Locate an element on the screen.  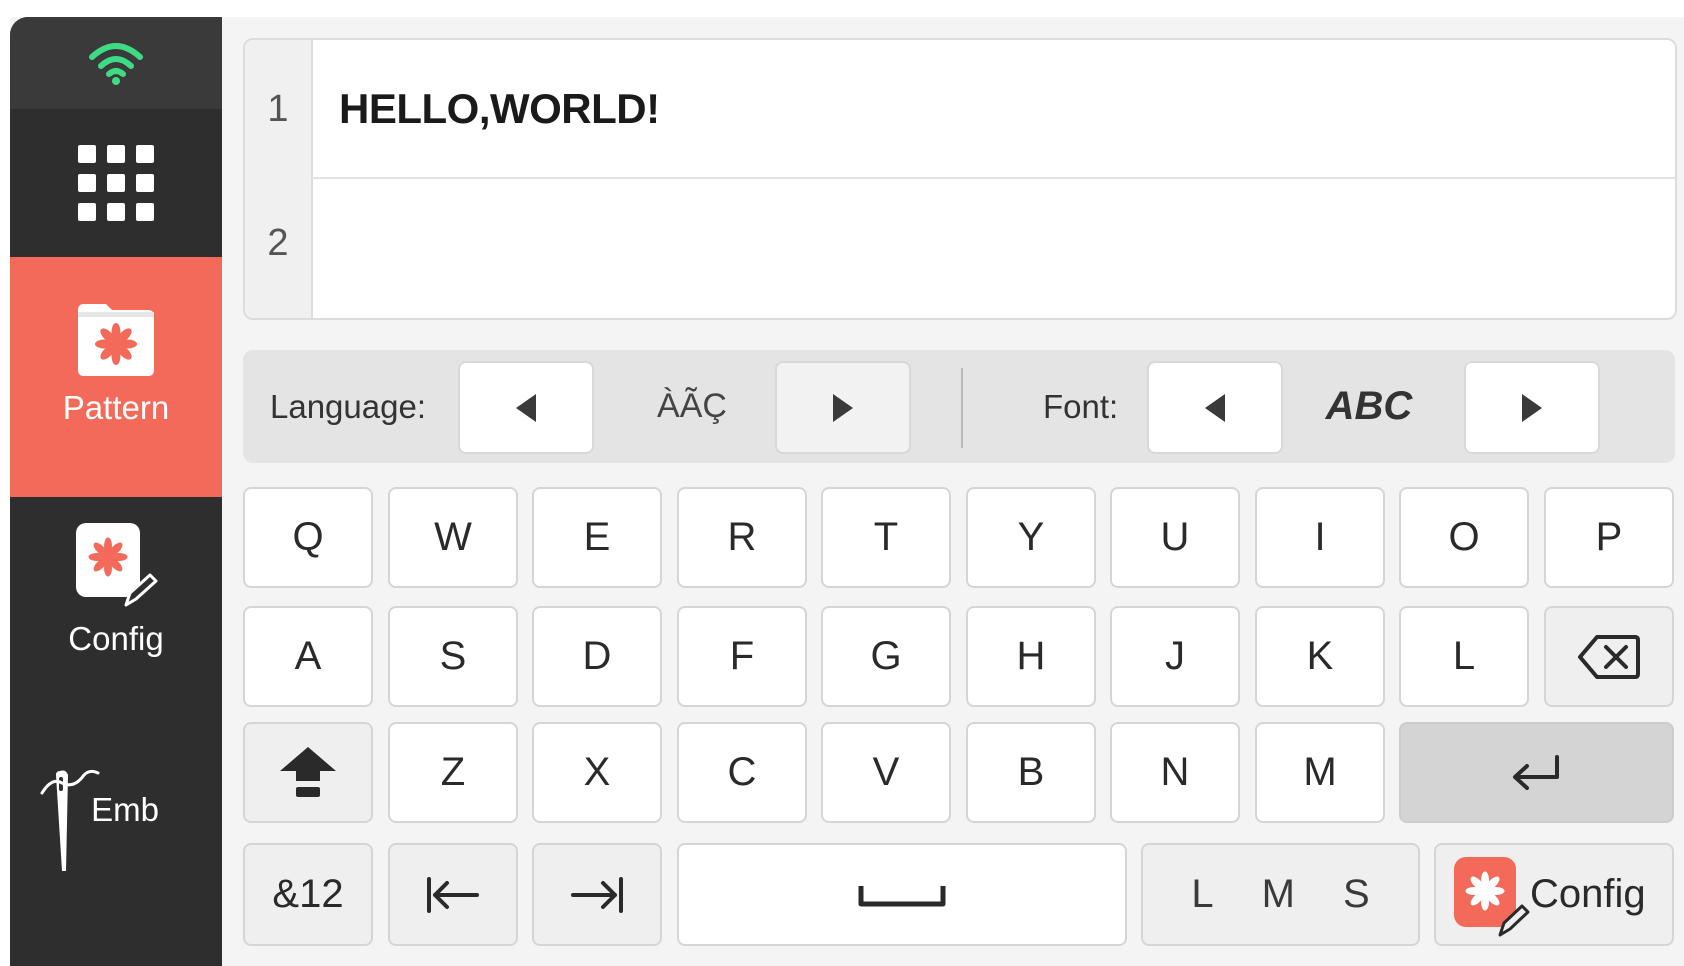
enter-icon is located at coordinates (1535, 772).